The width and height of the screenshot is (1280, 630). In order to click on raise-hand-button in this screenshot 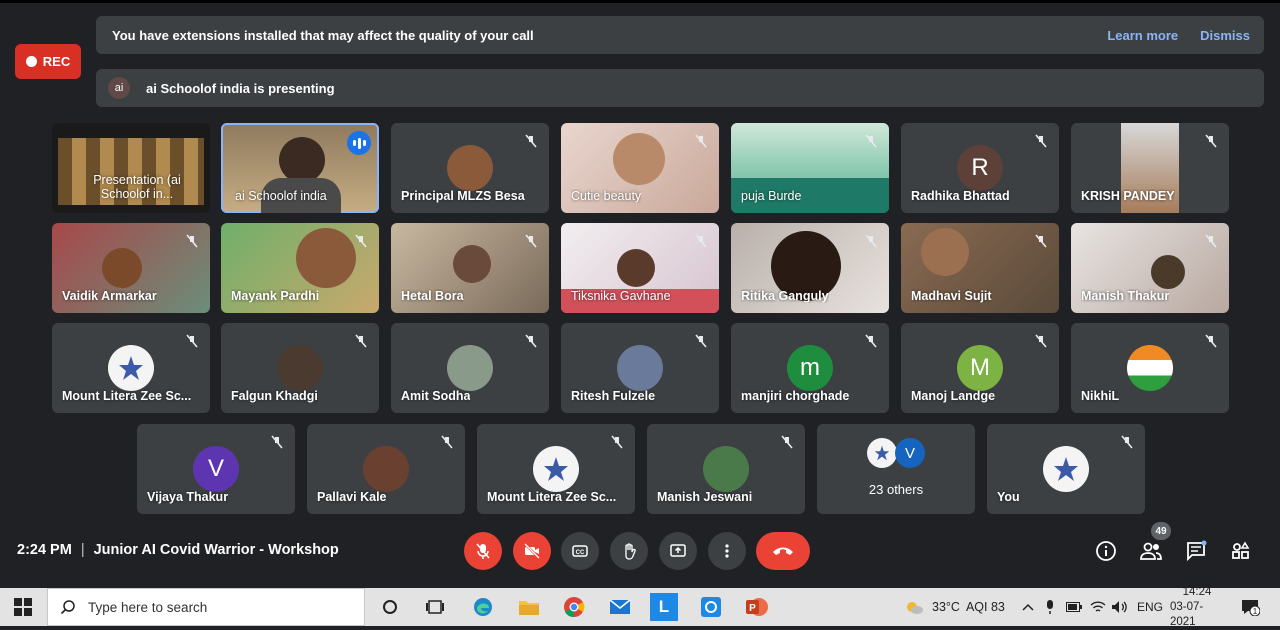, I will do `click(629, 551)`.